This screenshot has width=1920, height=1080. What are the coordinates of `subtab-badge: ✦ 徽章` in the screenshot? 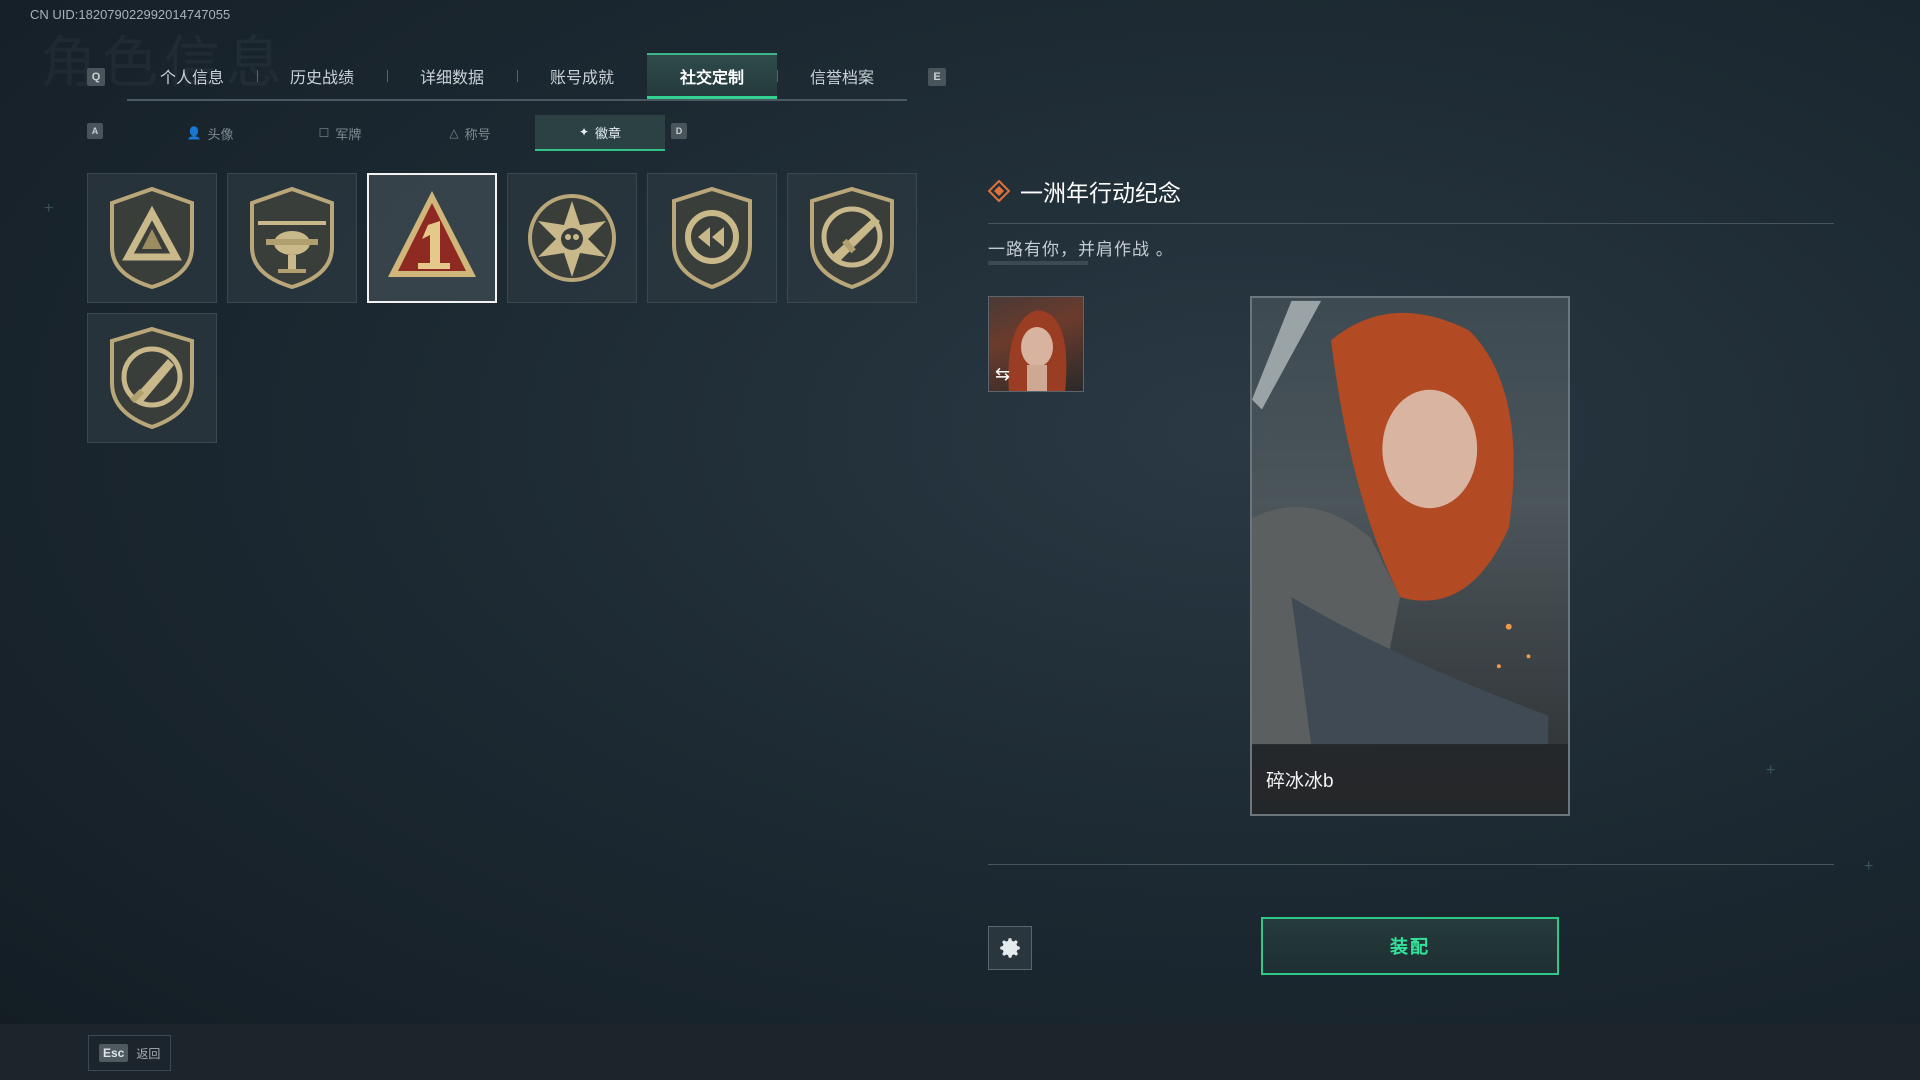 It's located at (600, 133).